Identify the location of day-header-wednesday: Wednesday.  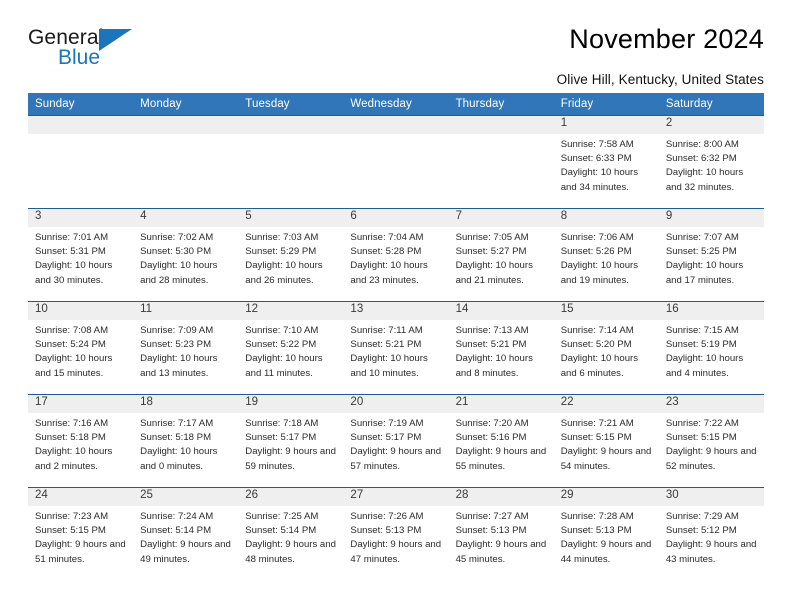
(396, 104).